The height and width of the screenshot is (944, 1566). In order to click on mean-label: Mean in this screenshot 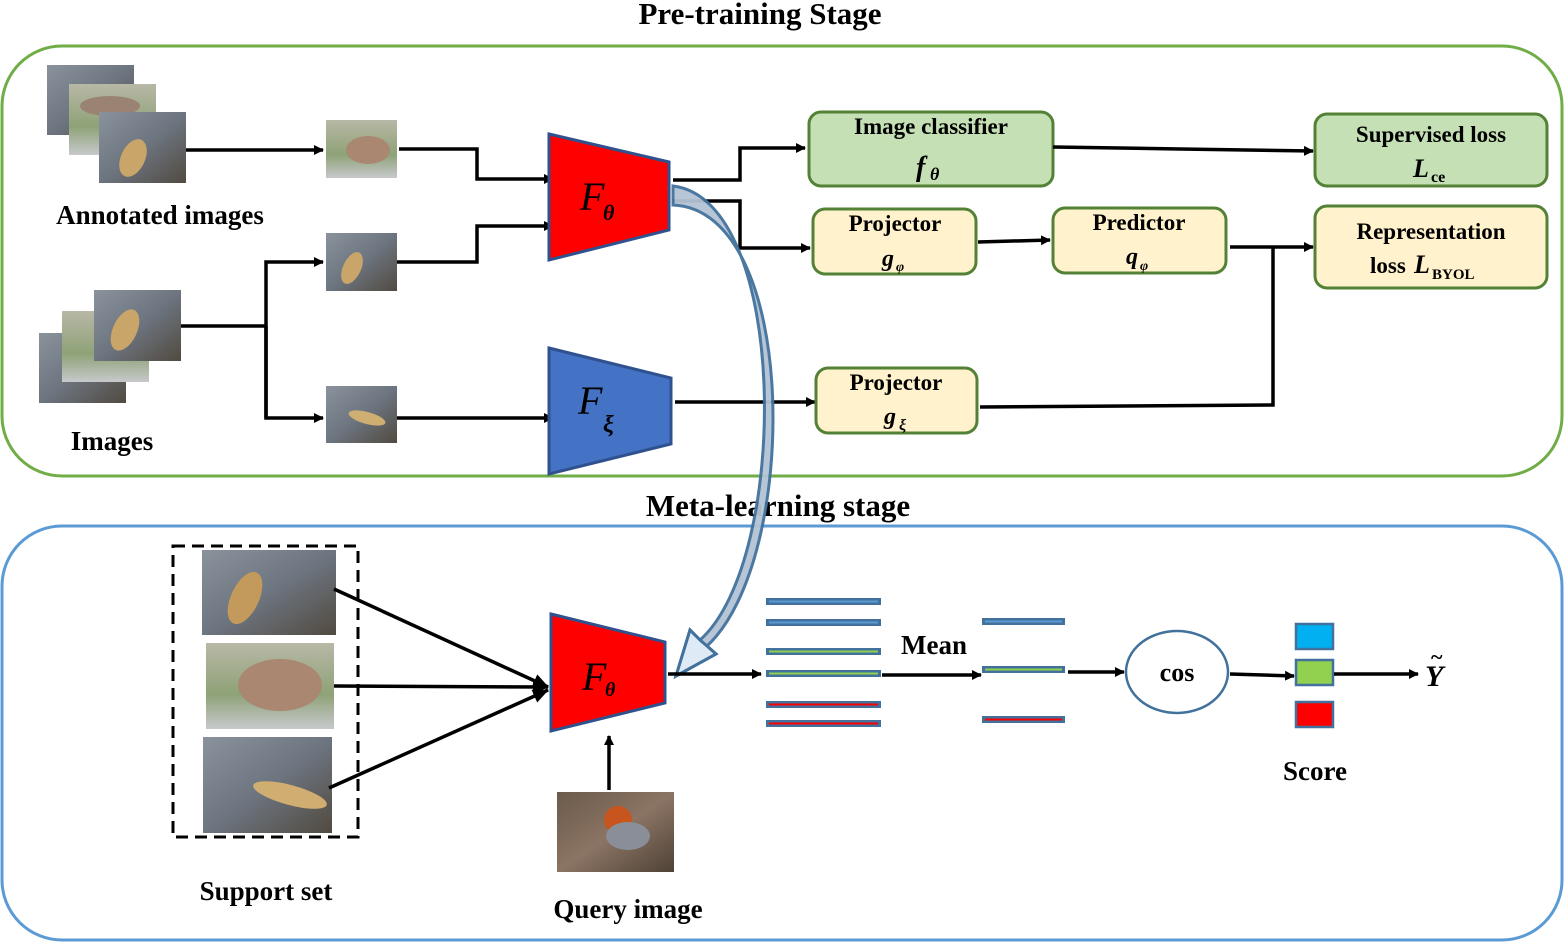, I will do `click(934, 645)`.